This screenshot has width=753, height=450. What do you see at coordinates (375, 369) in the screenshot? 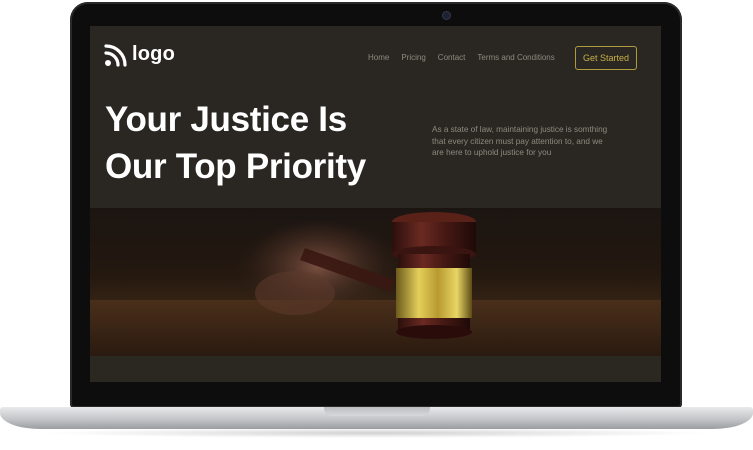
I see `screen-bottom-strip` at bounding box center [375, 369].